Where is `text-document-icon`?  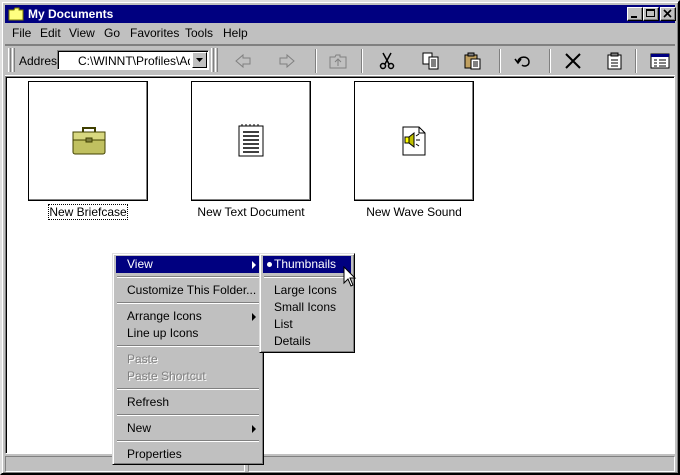 text-document-icon is located at coordinates (251, 140).